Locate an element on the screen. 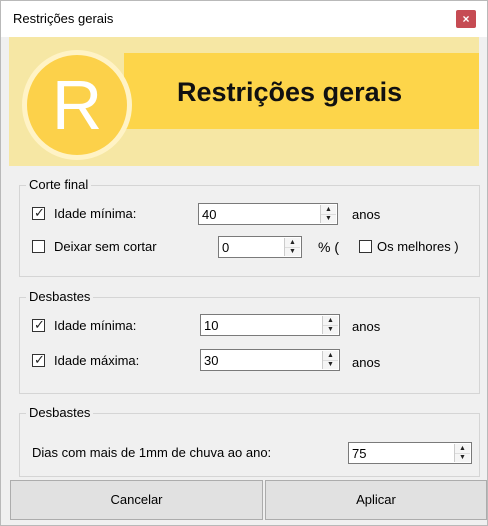 The image size is (488, 526). checkbox-desbaste-idade-minima: ✓ is located at coordinates (38, 324).